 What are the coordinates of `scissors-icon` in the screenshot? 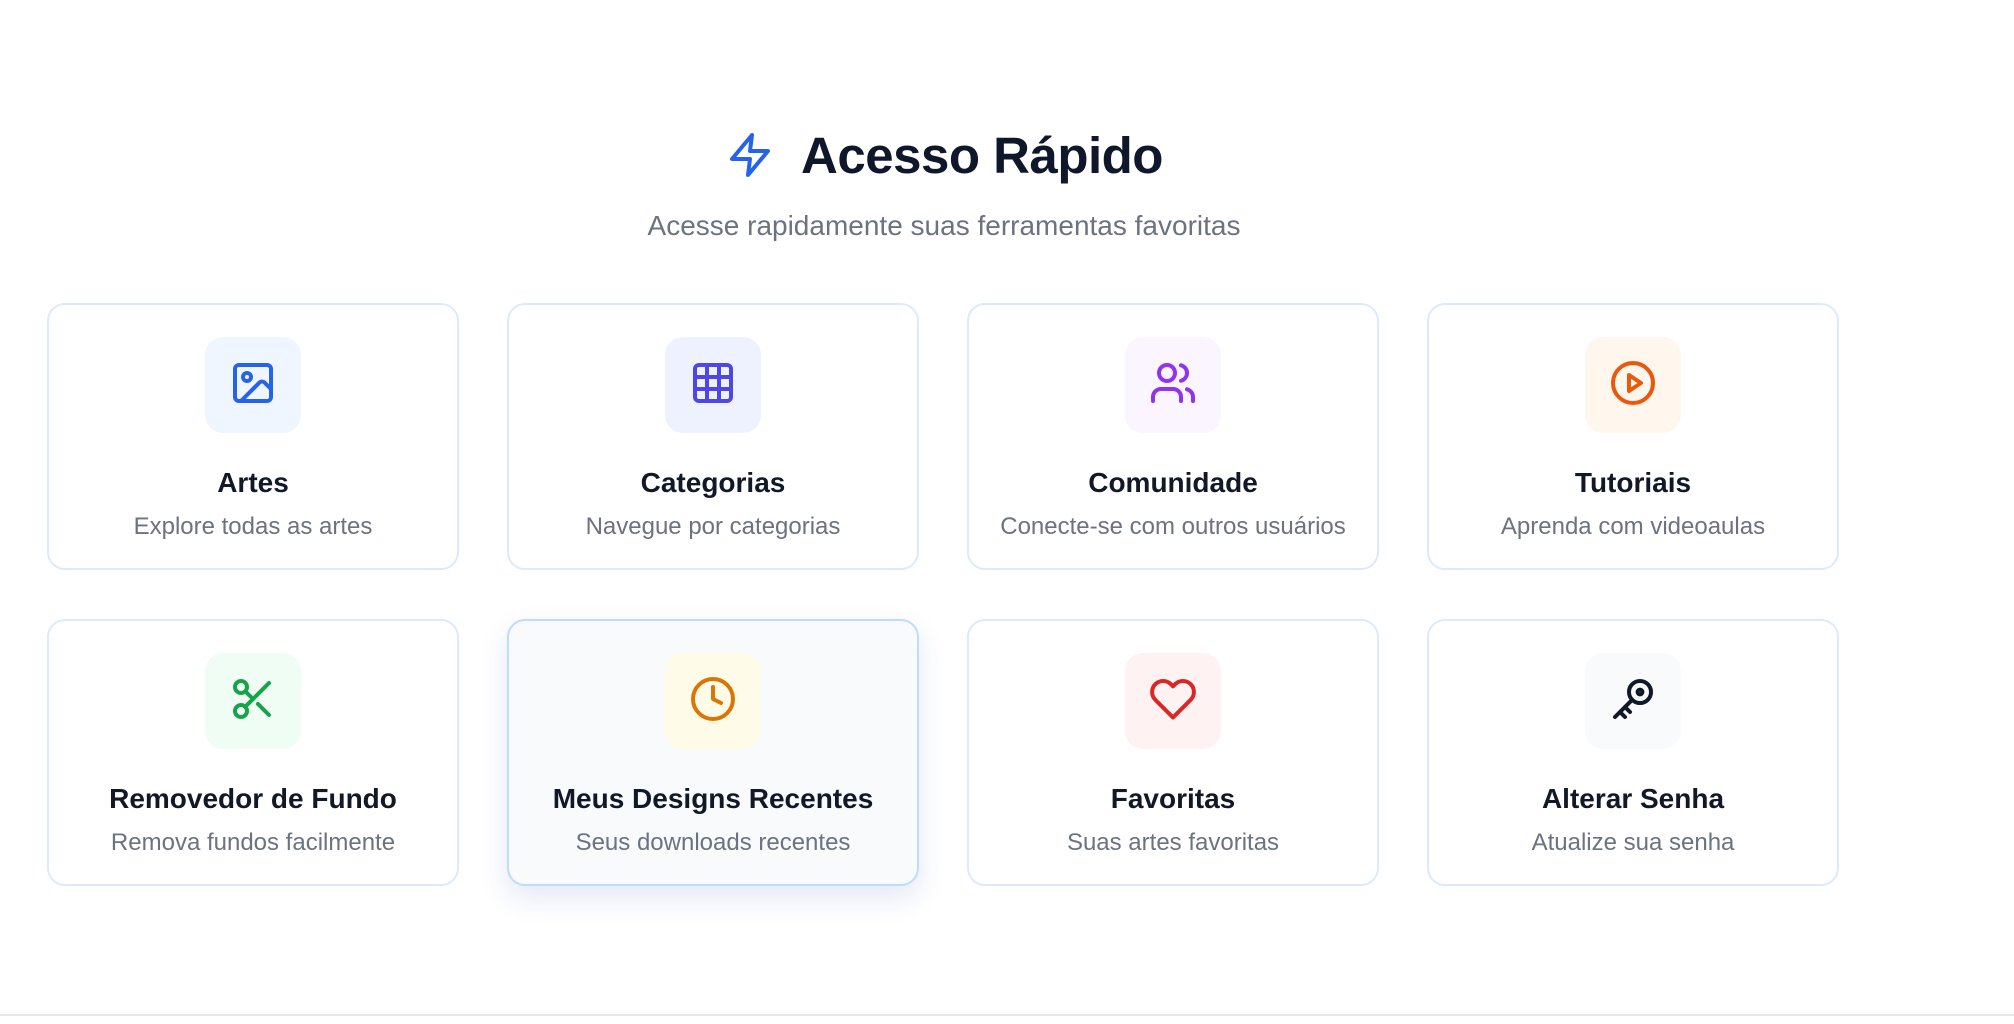 It's located at (253, 701).